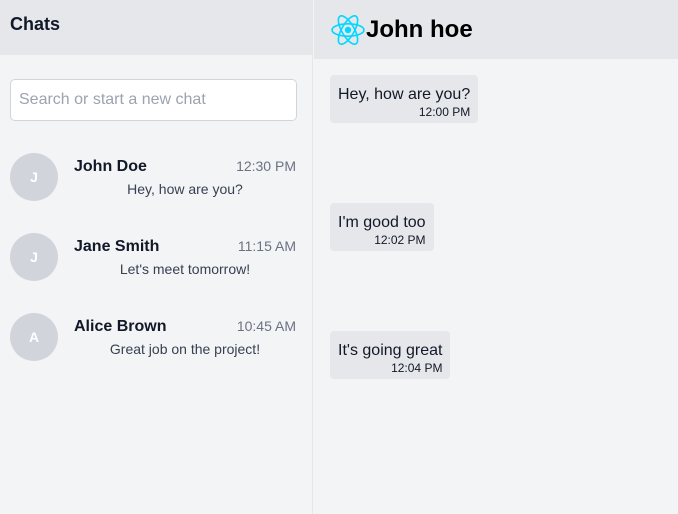 The image size is (678, 514). Describe the element at coordinates (185, 189) in the screenshot. I see `chat-preview: Hey, how are you?` at that location.